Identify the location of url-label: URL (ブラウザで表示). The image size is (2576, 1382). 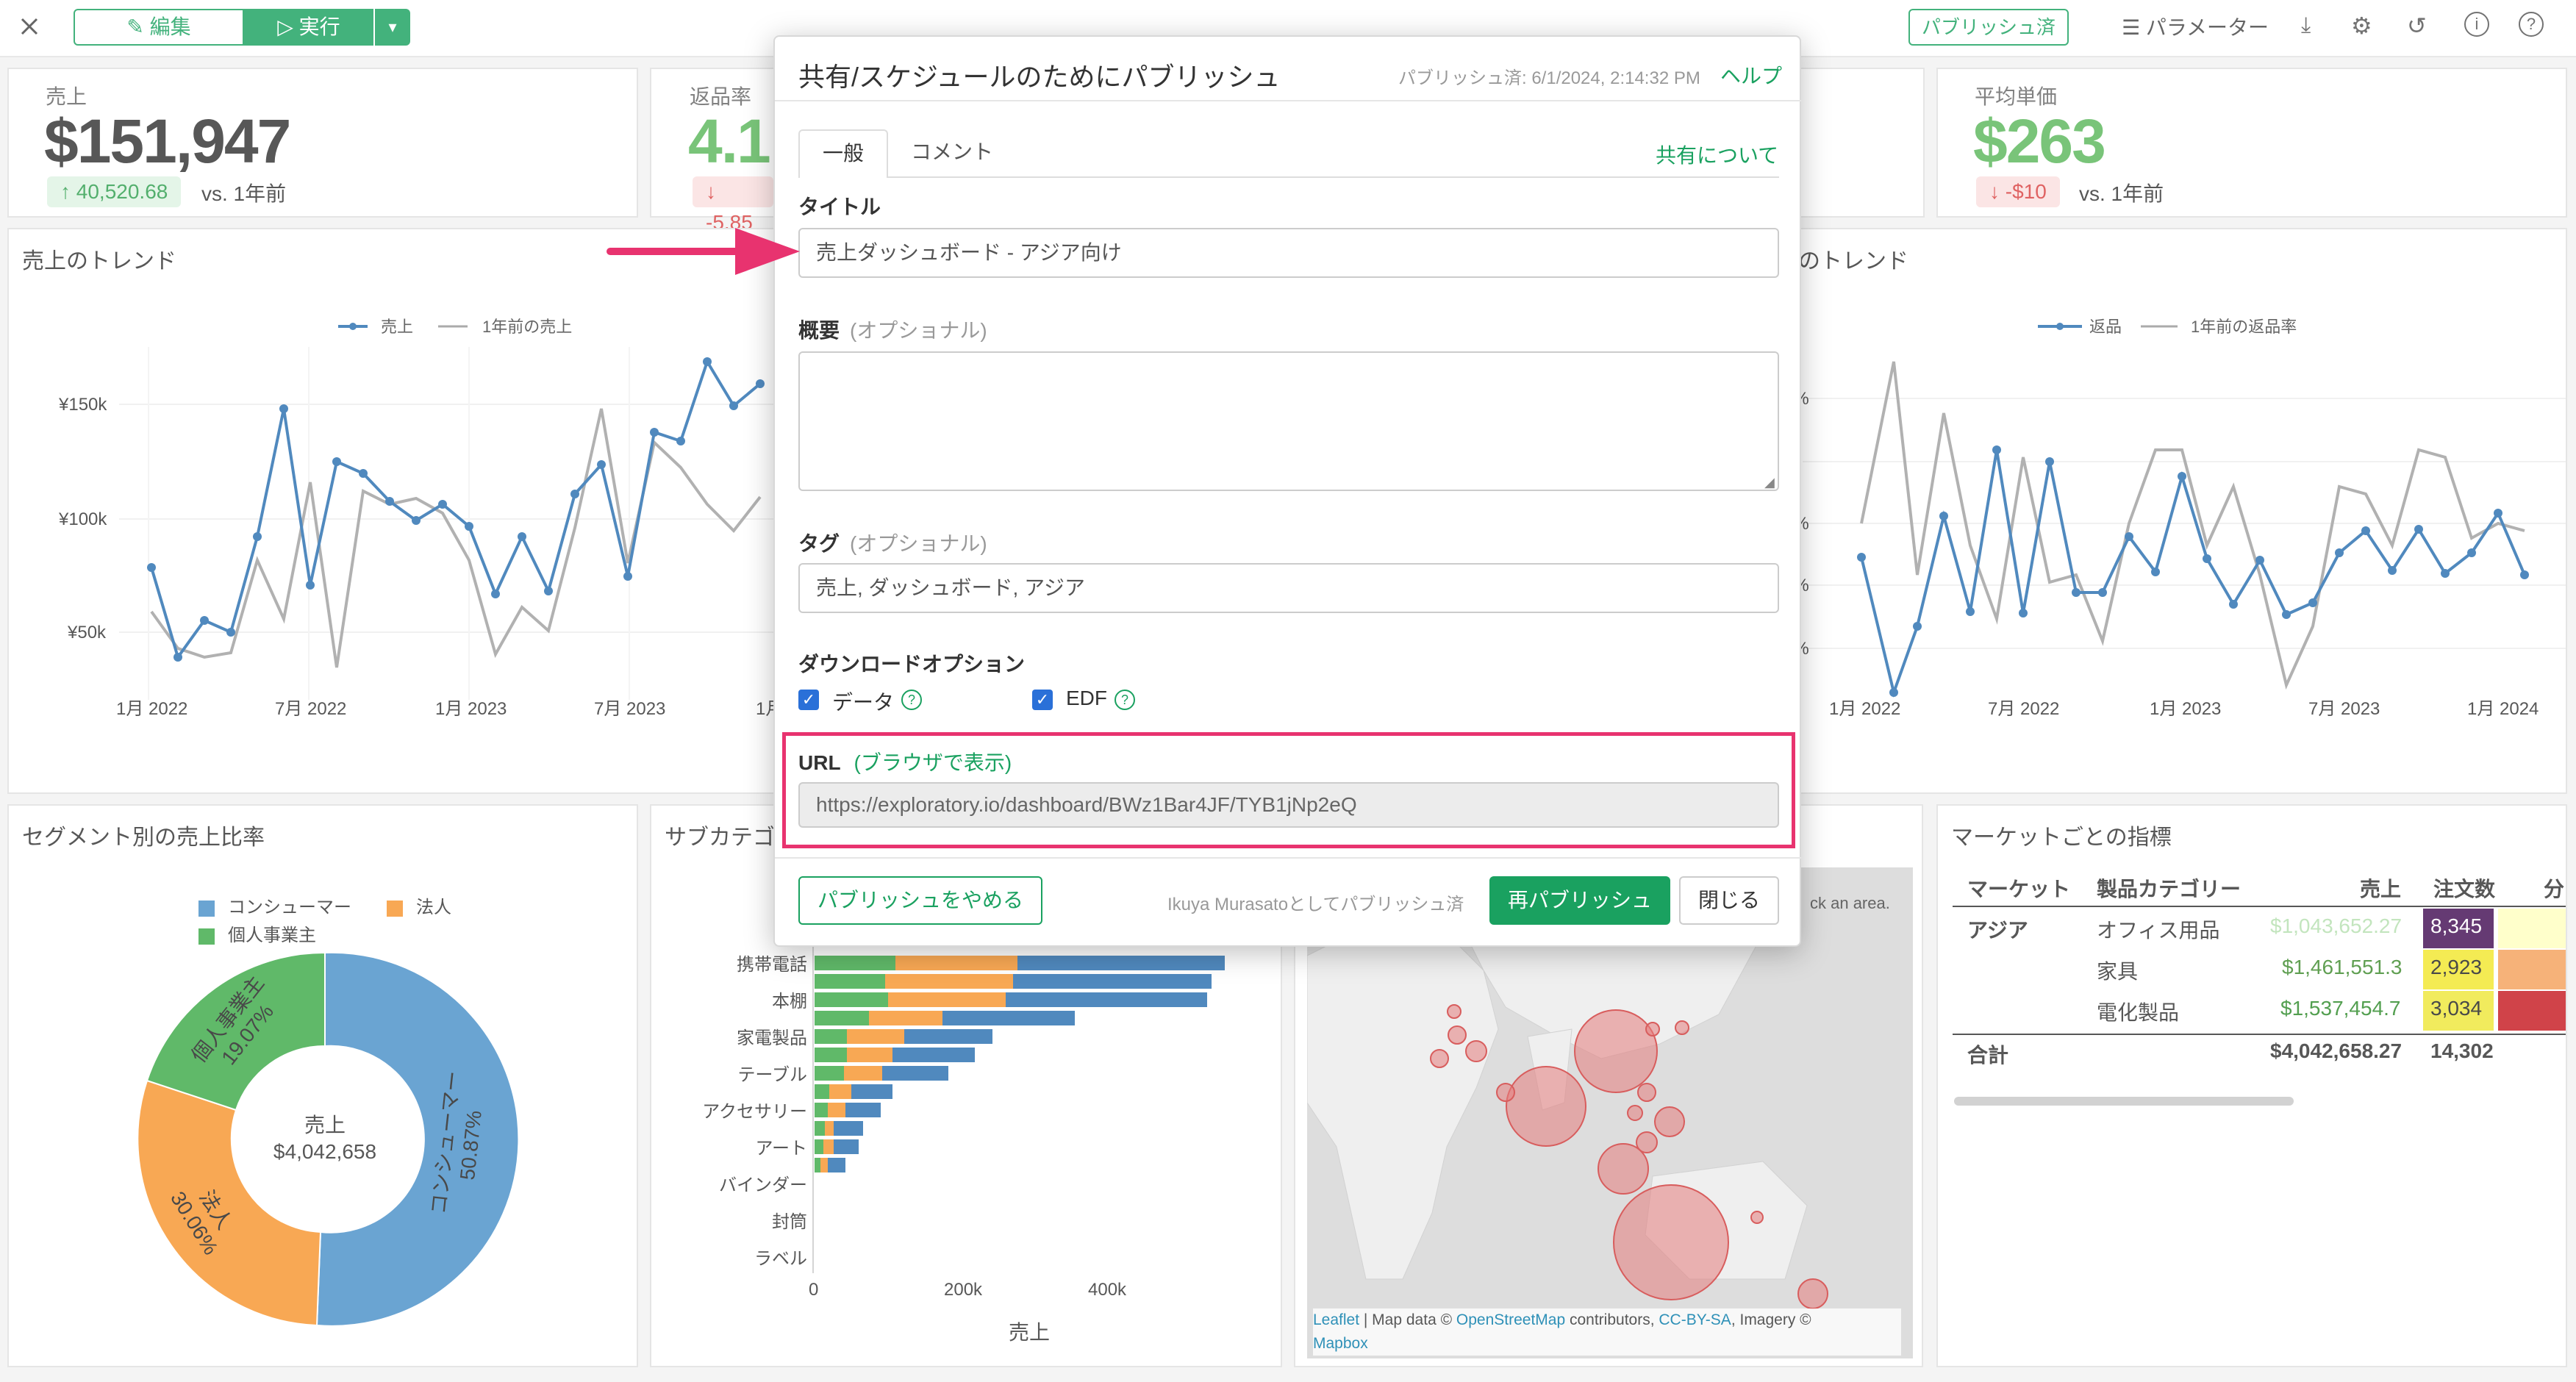
(905, 761).